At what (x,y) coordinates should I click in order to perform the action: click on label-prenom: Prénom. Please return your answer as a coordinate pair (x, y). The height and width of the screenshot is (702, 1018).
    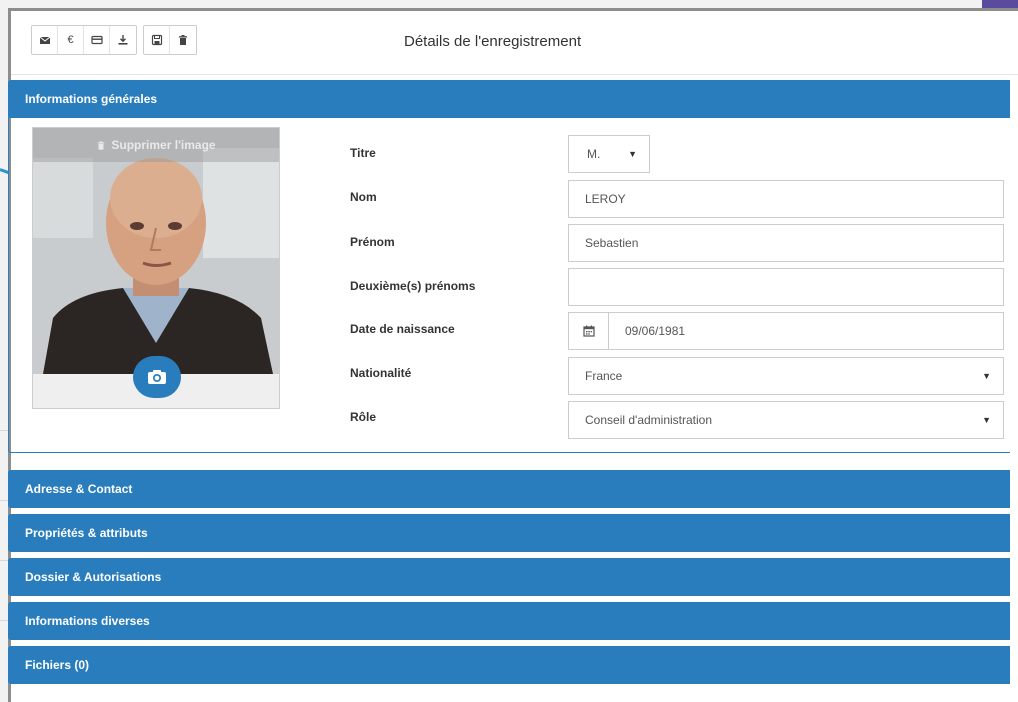
    Looking at the image, I should click on (372, 242).